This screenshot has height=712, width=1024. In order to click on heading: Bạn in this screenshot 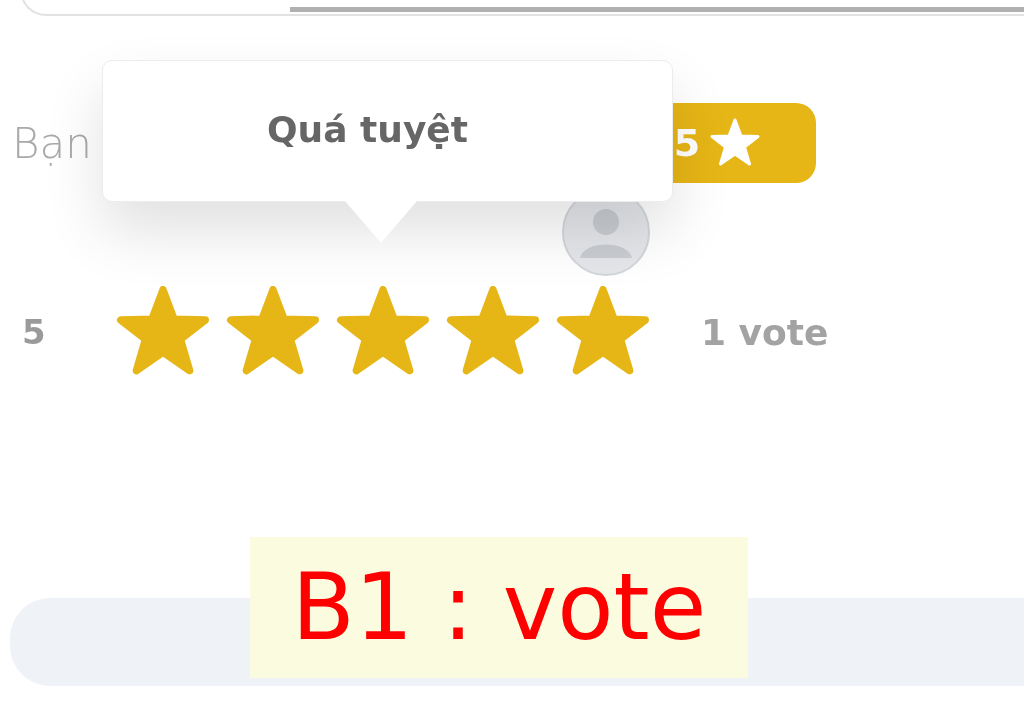, I will do `click(52, 143)`.